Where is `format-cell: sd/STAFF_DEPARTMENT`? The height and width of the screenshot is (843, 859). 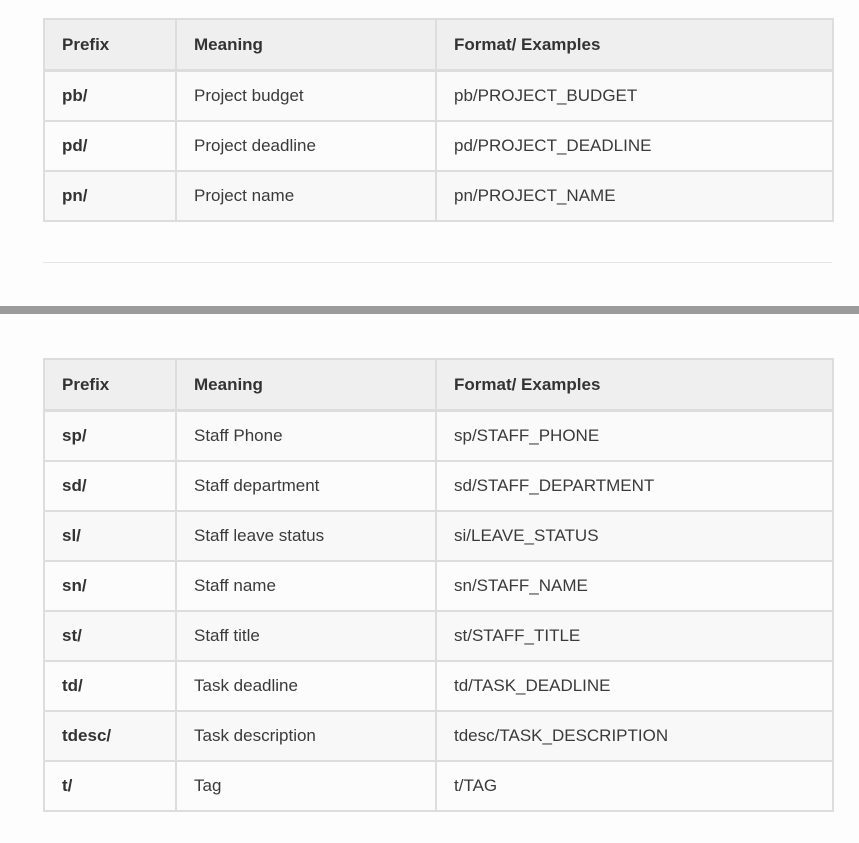
format-cell: sd/STAFF_DEPARTMENT is located at coordinates (634, 486).